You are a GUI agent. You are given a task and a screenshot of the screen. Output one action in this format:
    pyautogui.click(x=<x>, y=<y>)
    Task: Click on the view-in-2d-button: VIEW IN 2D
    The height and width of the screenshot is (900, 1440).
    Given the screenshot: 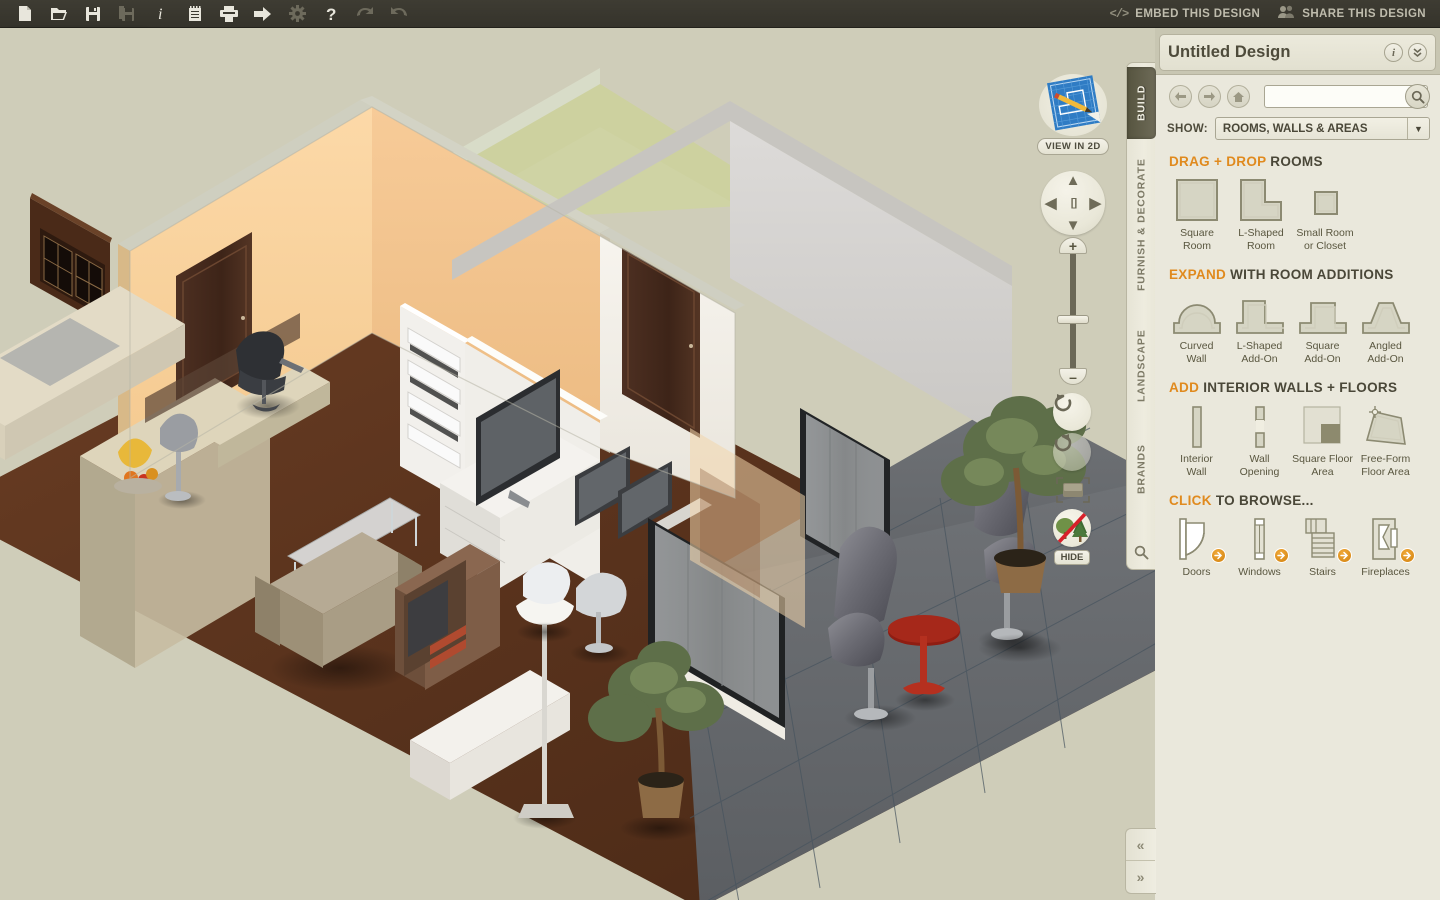 What is the action you would take?
    pyautogui.click(x=1073, y=114)
    